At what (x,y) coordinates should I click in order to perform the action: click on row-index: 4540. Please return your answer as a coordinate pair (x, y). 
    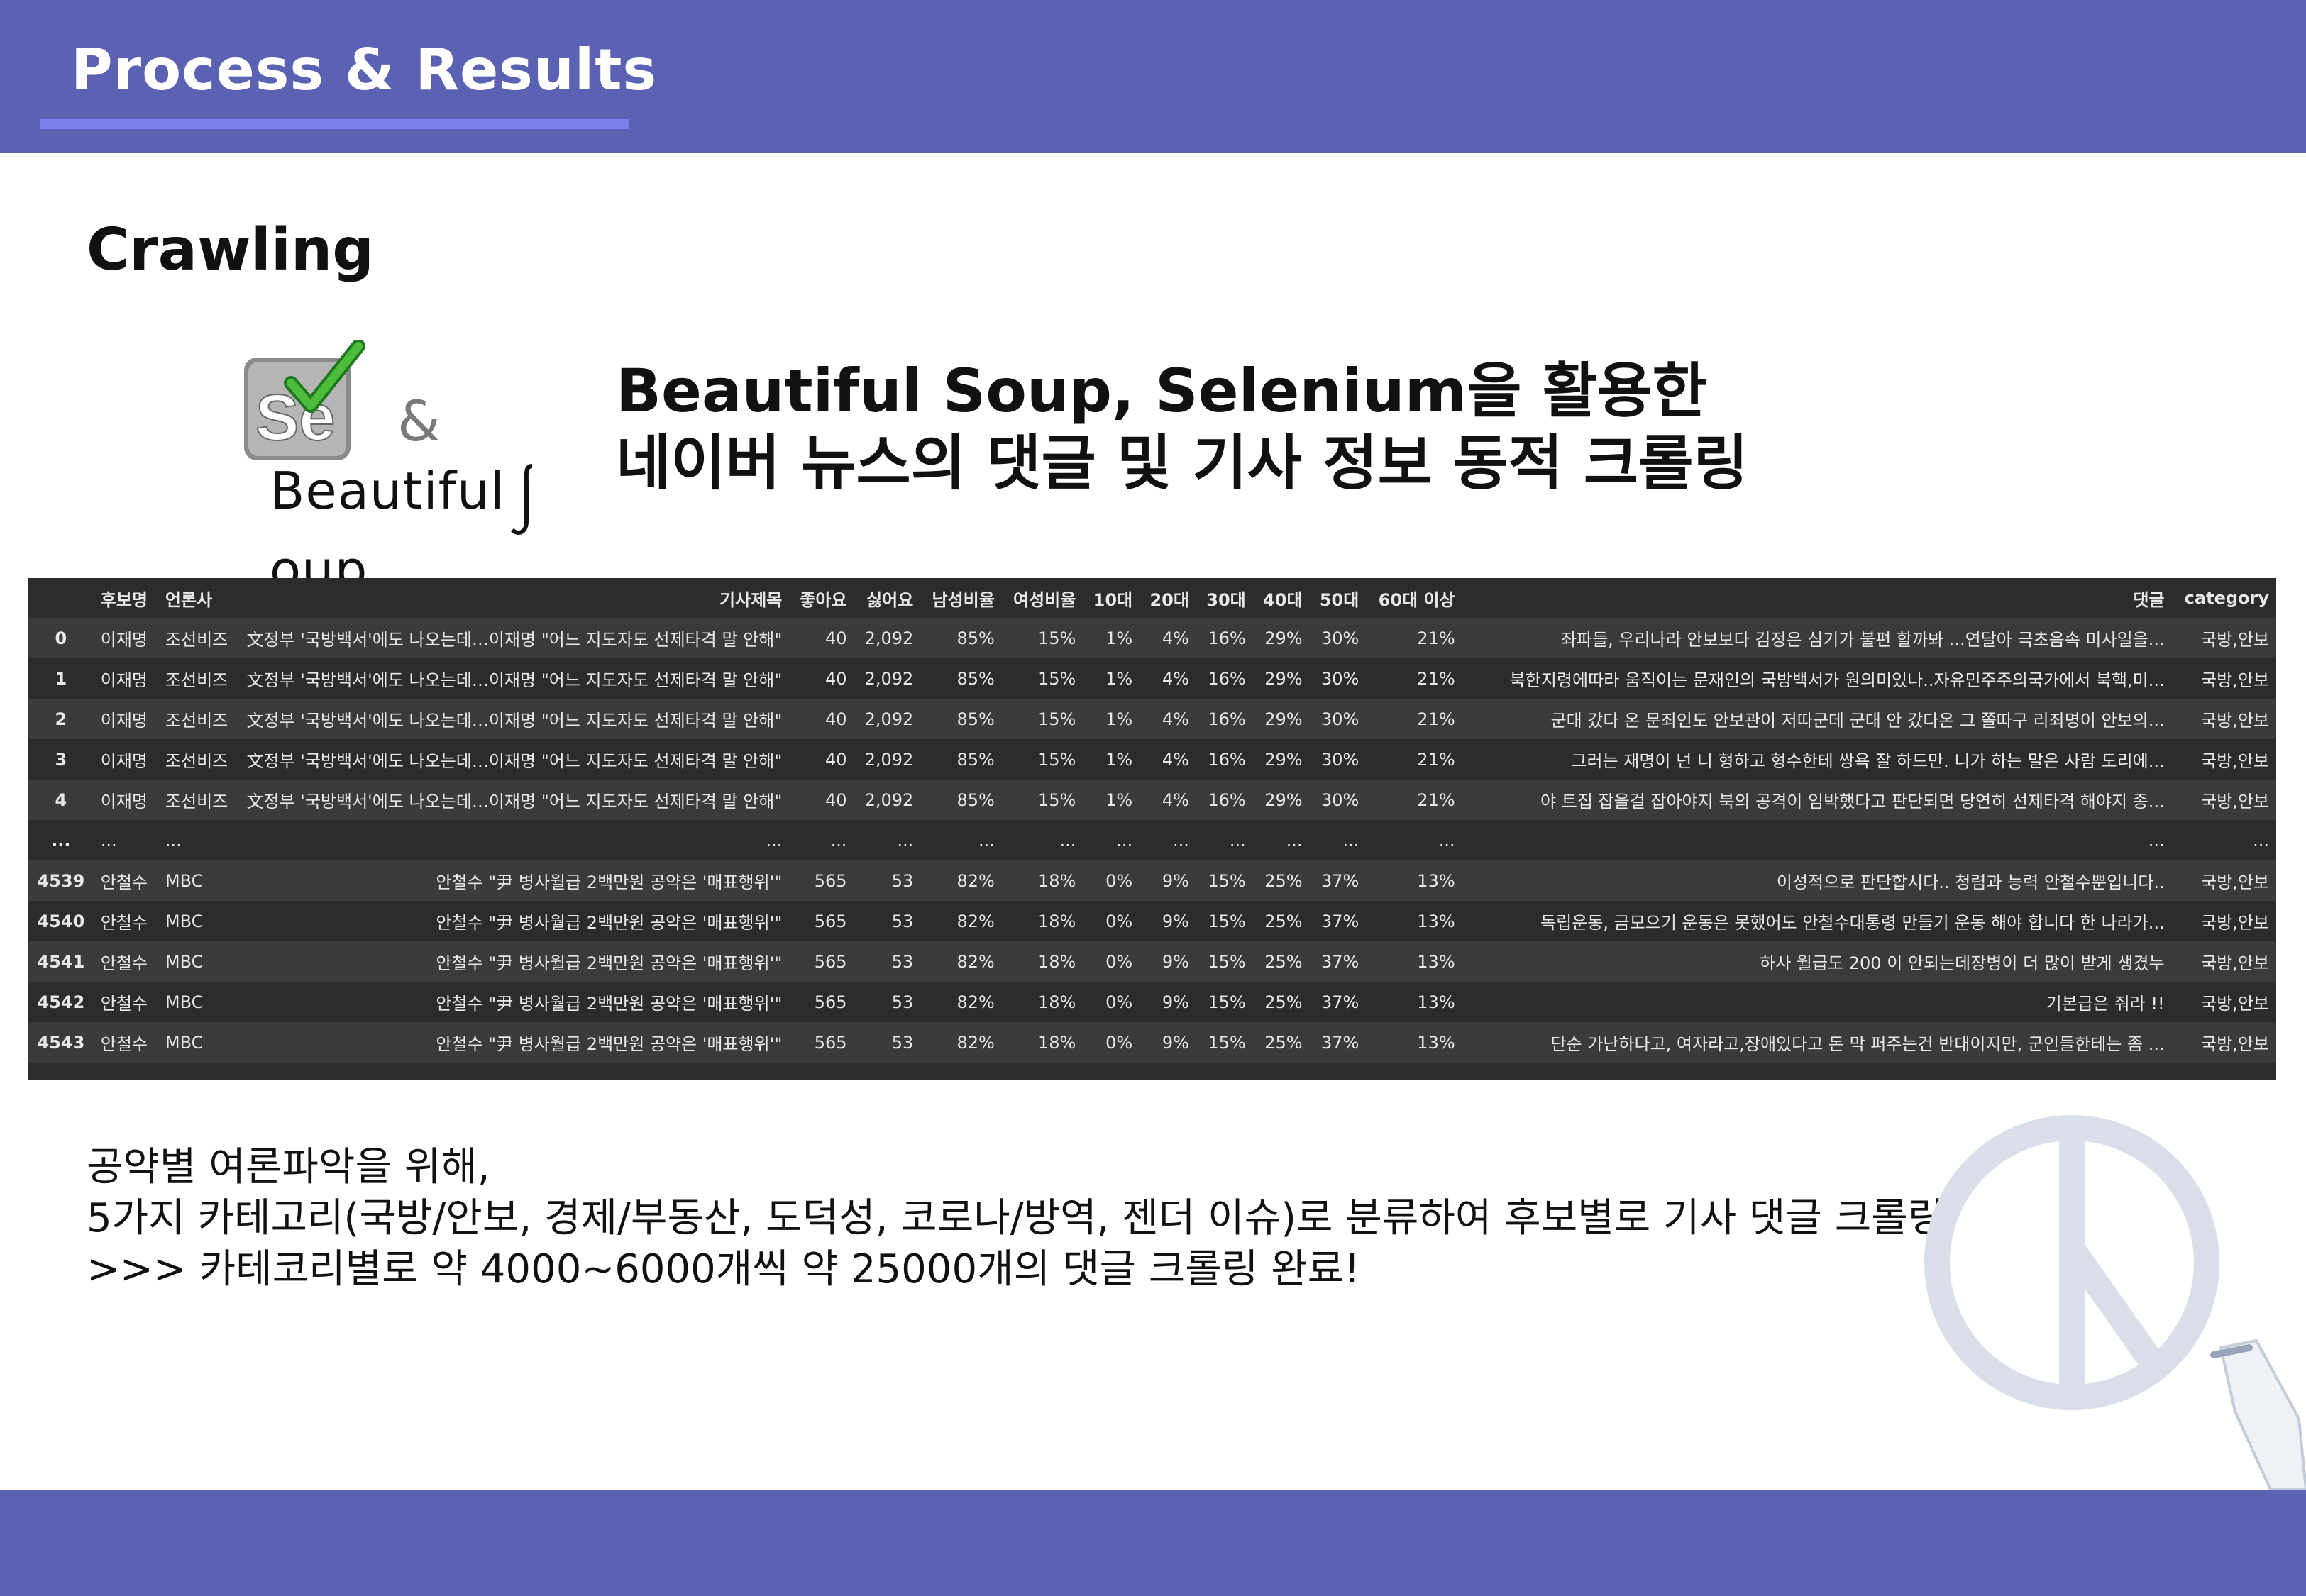
    Looking at the image, I should click on (61, 921).